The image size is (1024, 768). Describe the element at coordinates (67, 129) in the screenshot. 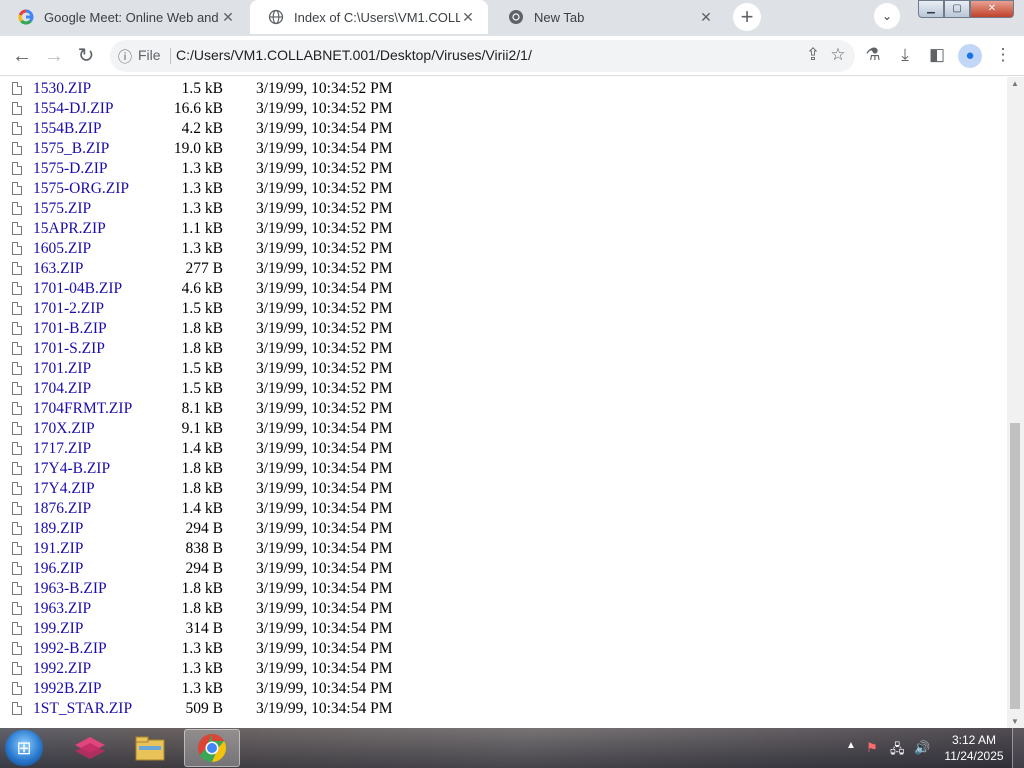

I see `file-link: 1554B.ZIP` at that location.